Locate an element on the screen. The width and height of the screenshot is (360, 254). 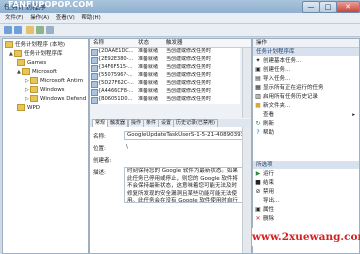
actions-header-label: 操作 is located at coordinates (262, 43).